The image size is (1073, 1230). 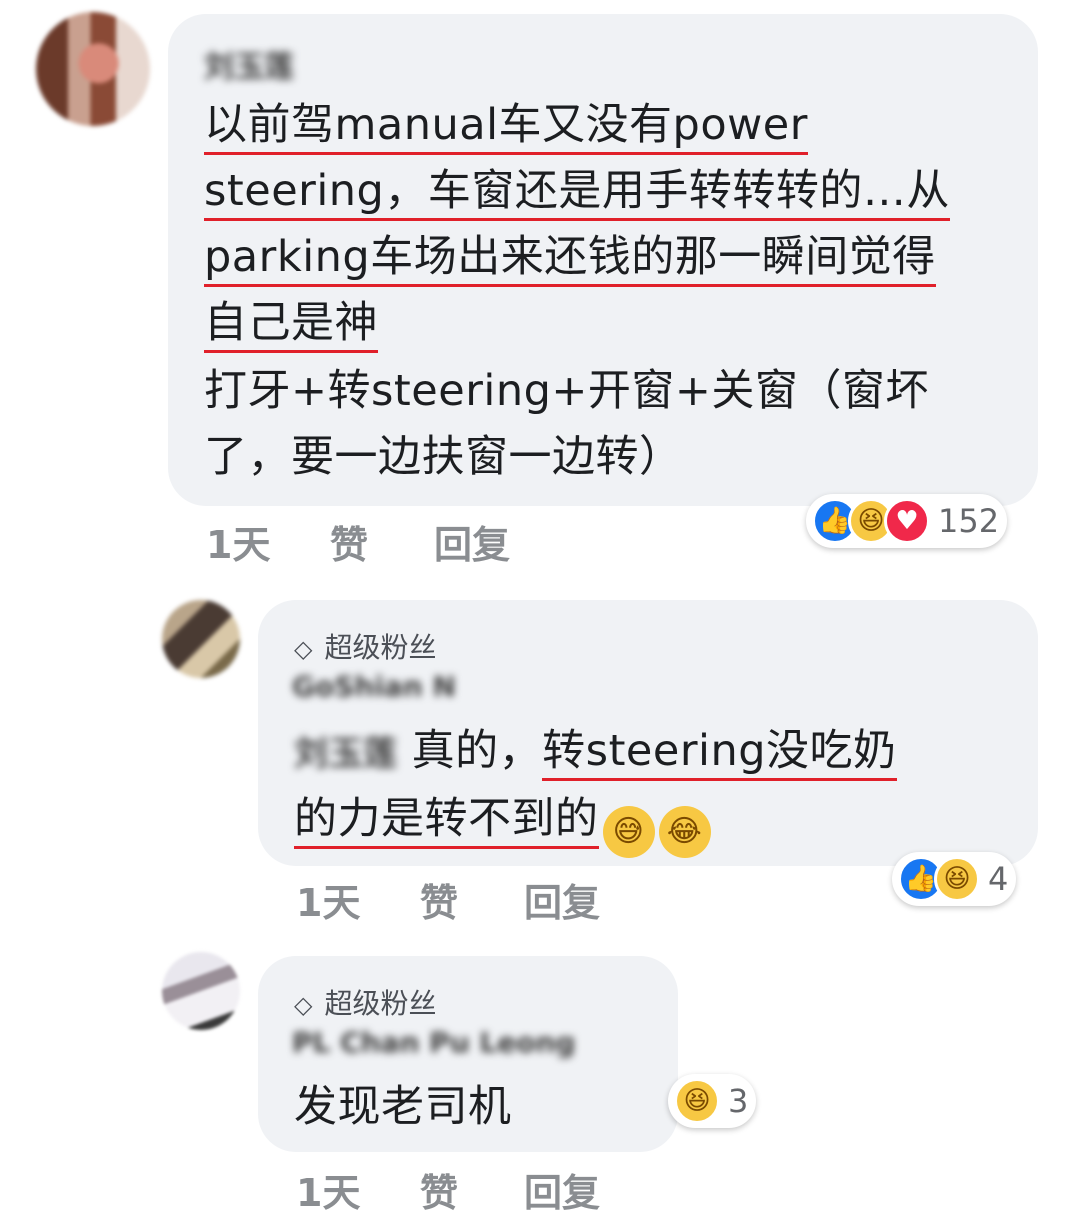 What do you see at coordinates (570, 259) in the screenshot?
I see `comment-text-line: parking车场出来还钱的那一瞬间觉得` at bounding box center [570, 259].